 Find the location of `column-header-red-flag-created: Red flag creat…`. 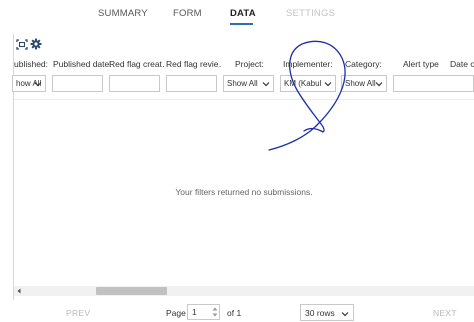

column-header-red-flag-created: Red flag creat… is located at coordinates (136, 64).